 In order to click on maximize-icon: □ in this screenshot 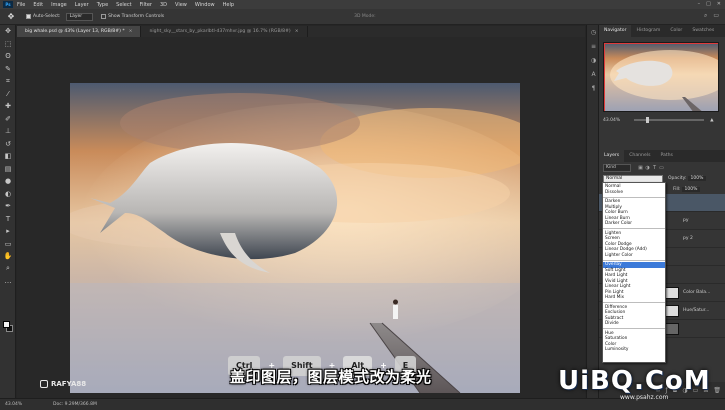, I will do `click(708, 4)`.